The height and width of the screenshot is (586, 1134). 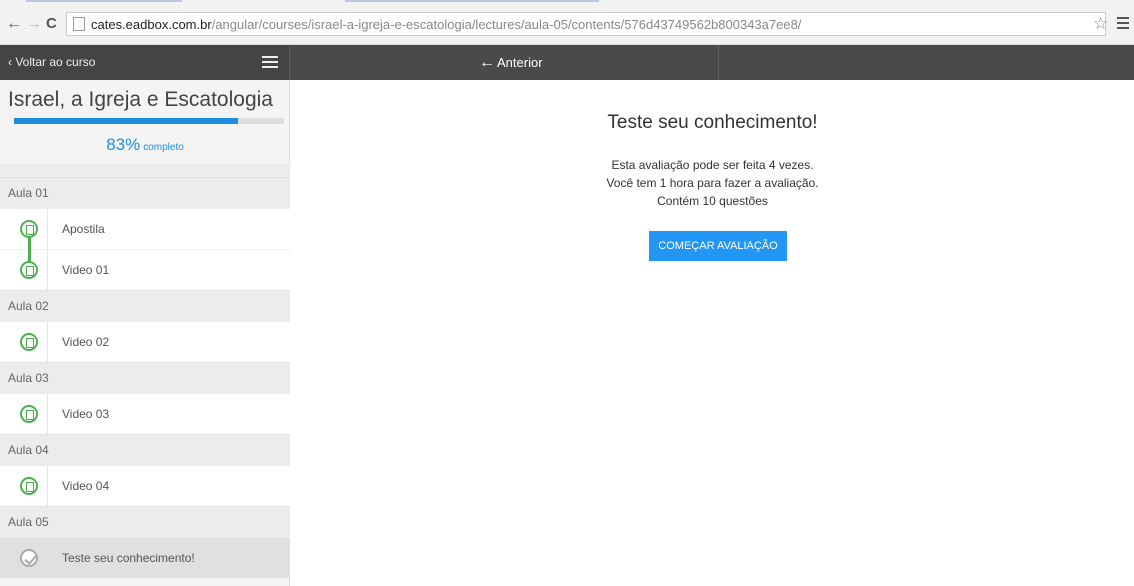 What do you see at coordinates (270, 63) in the screenshot?
I see `hamburger-menu-icon` at bounding box center [270, 63].